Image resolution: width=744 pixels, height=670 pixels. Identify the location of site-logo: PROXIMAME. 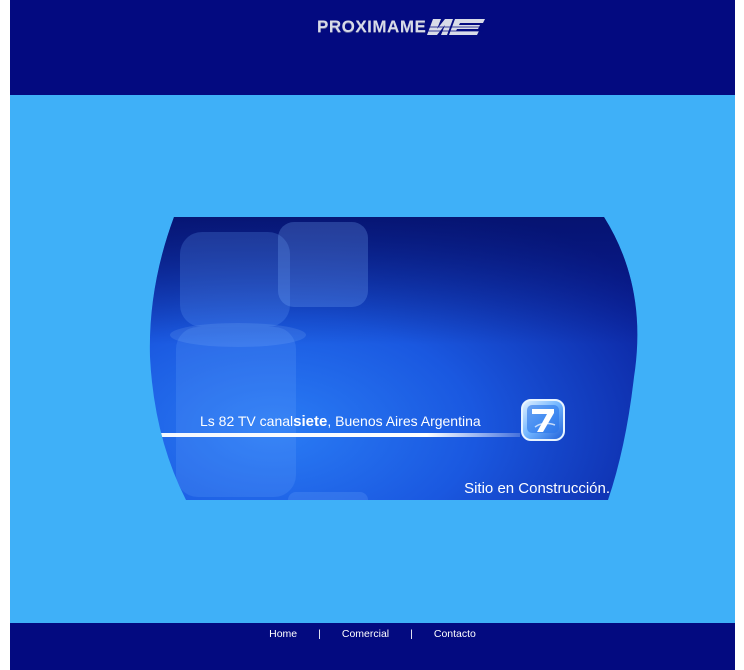
(401, 27).